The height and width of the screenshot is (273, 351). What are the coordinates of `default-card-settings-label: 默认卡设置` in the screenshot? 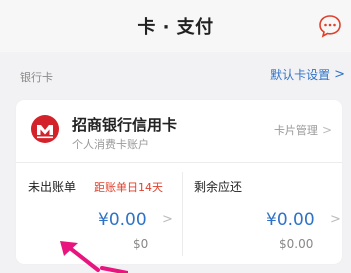 It's located at (300, 75).